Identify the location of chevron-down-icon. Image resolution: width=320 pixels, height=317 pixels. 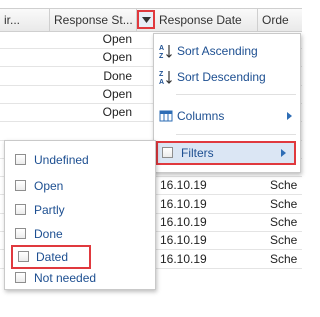
(146, 20).